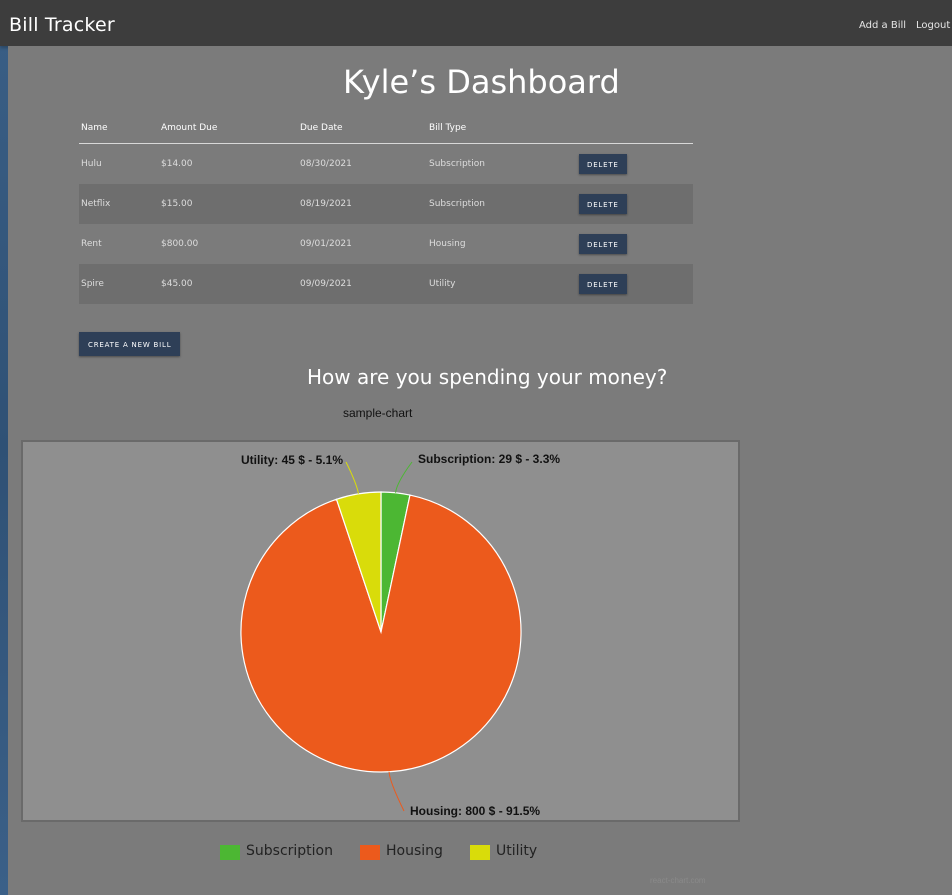  I want to click on page-title: Kyle’s Dashboard, so click(481, 82).